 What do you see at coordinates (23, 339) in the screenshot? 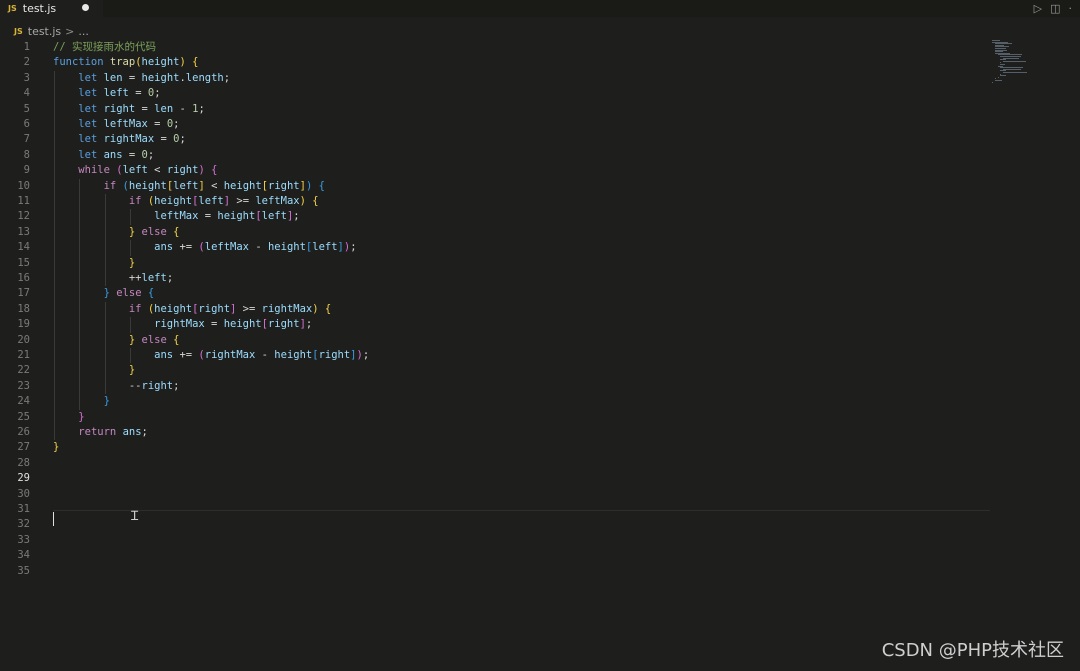
I see `line-number: 20` at bounding box center [23, 339].